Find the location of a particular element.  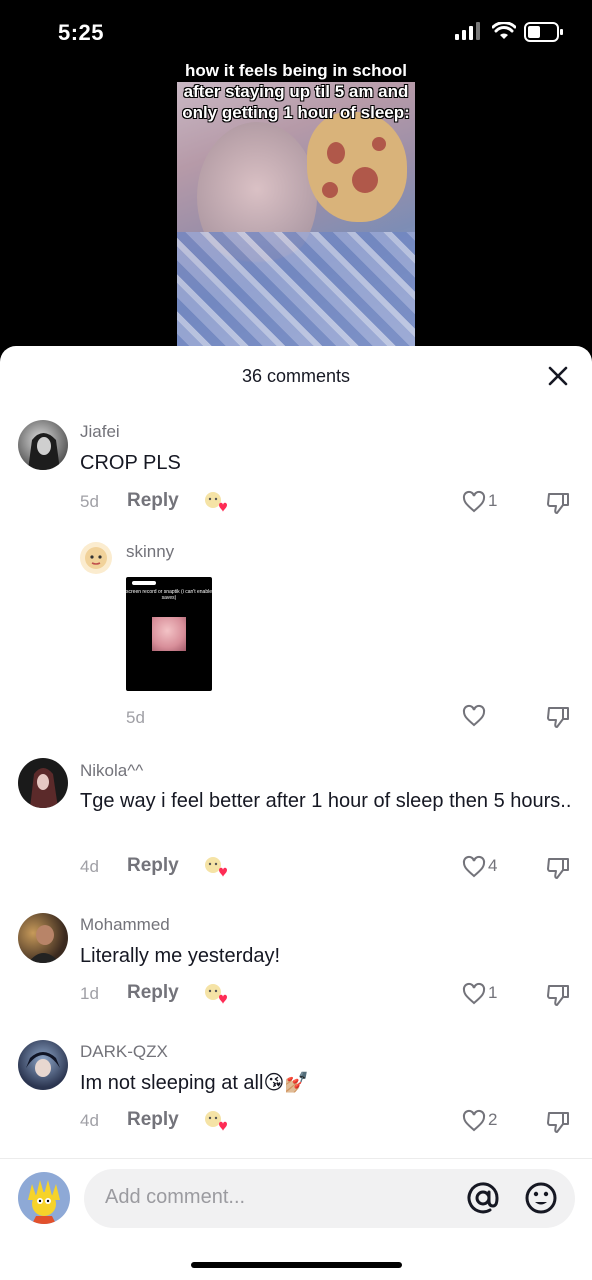

thumb-photo is located at coordinates (169, 634).